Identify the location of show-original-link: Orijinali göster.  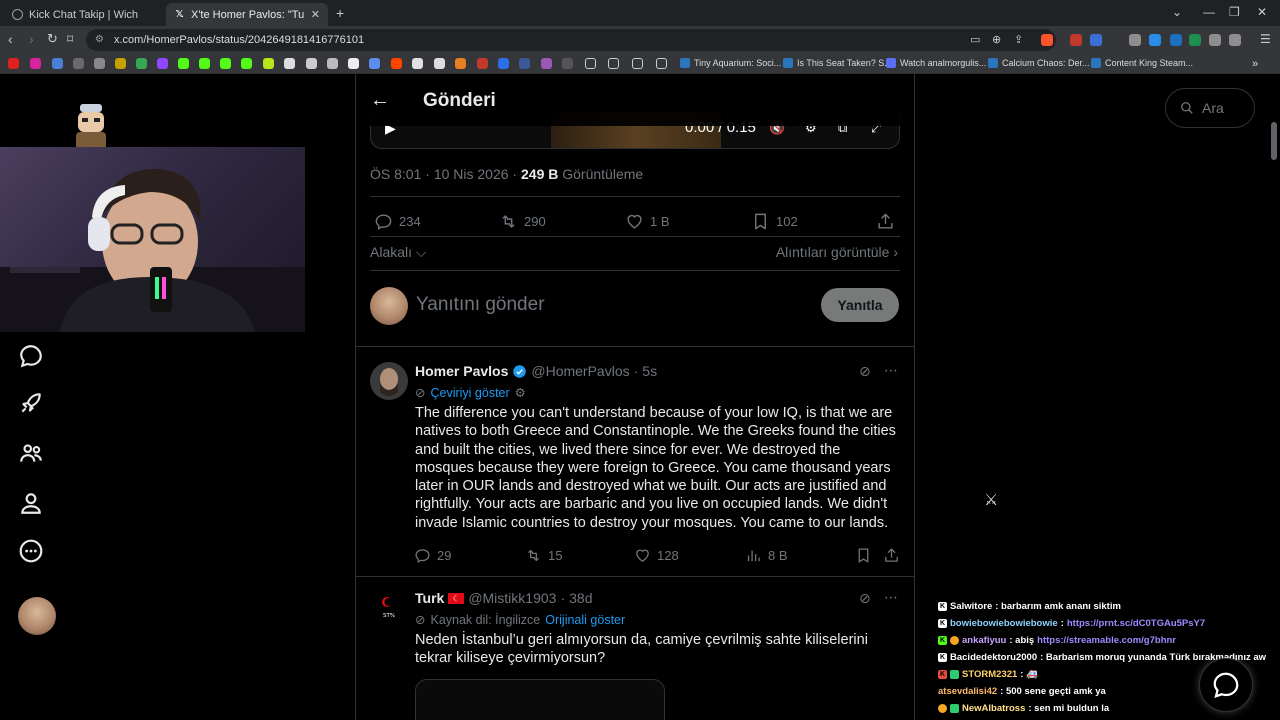
(585, 620).